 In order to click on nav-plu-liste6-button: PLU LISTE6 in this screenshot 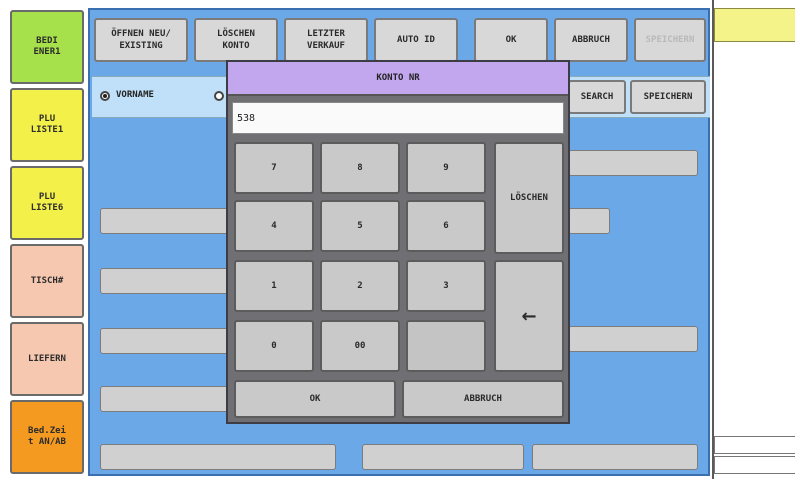, I will do `click(47, 203)`.